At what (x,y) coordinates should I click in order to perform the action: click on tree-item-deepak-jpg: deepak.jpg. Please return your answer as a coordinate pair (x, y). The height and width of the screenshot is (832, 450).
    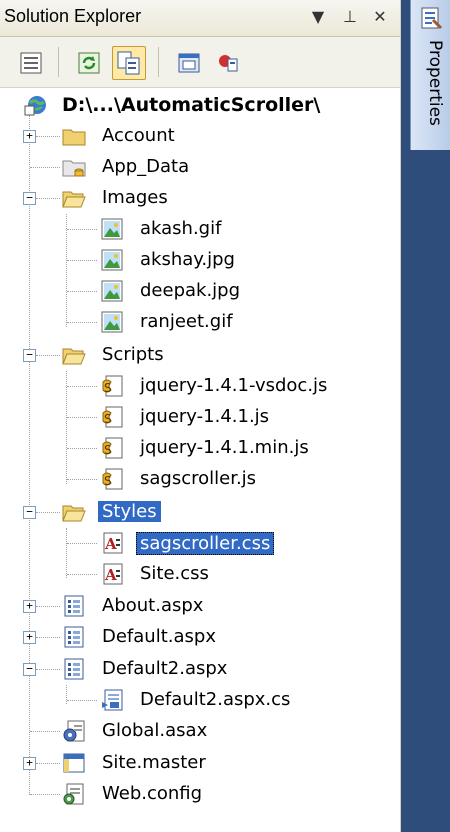
    Looking at the image, I should click on (200, 291).